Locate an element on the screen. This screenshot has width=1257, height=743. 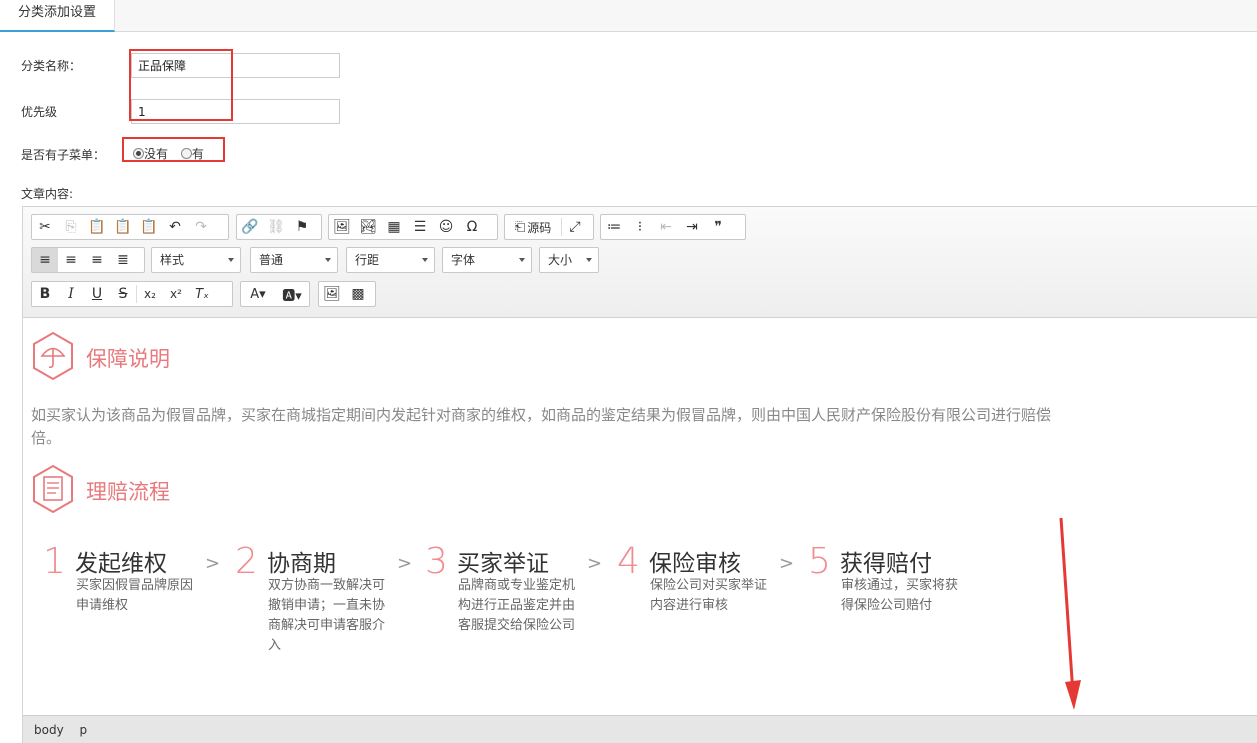
format-dropdown-label: 普通 is located at coordinates (271, 260).